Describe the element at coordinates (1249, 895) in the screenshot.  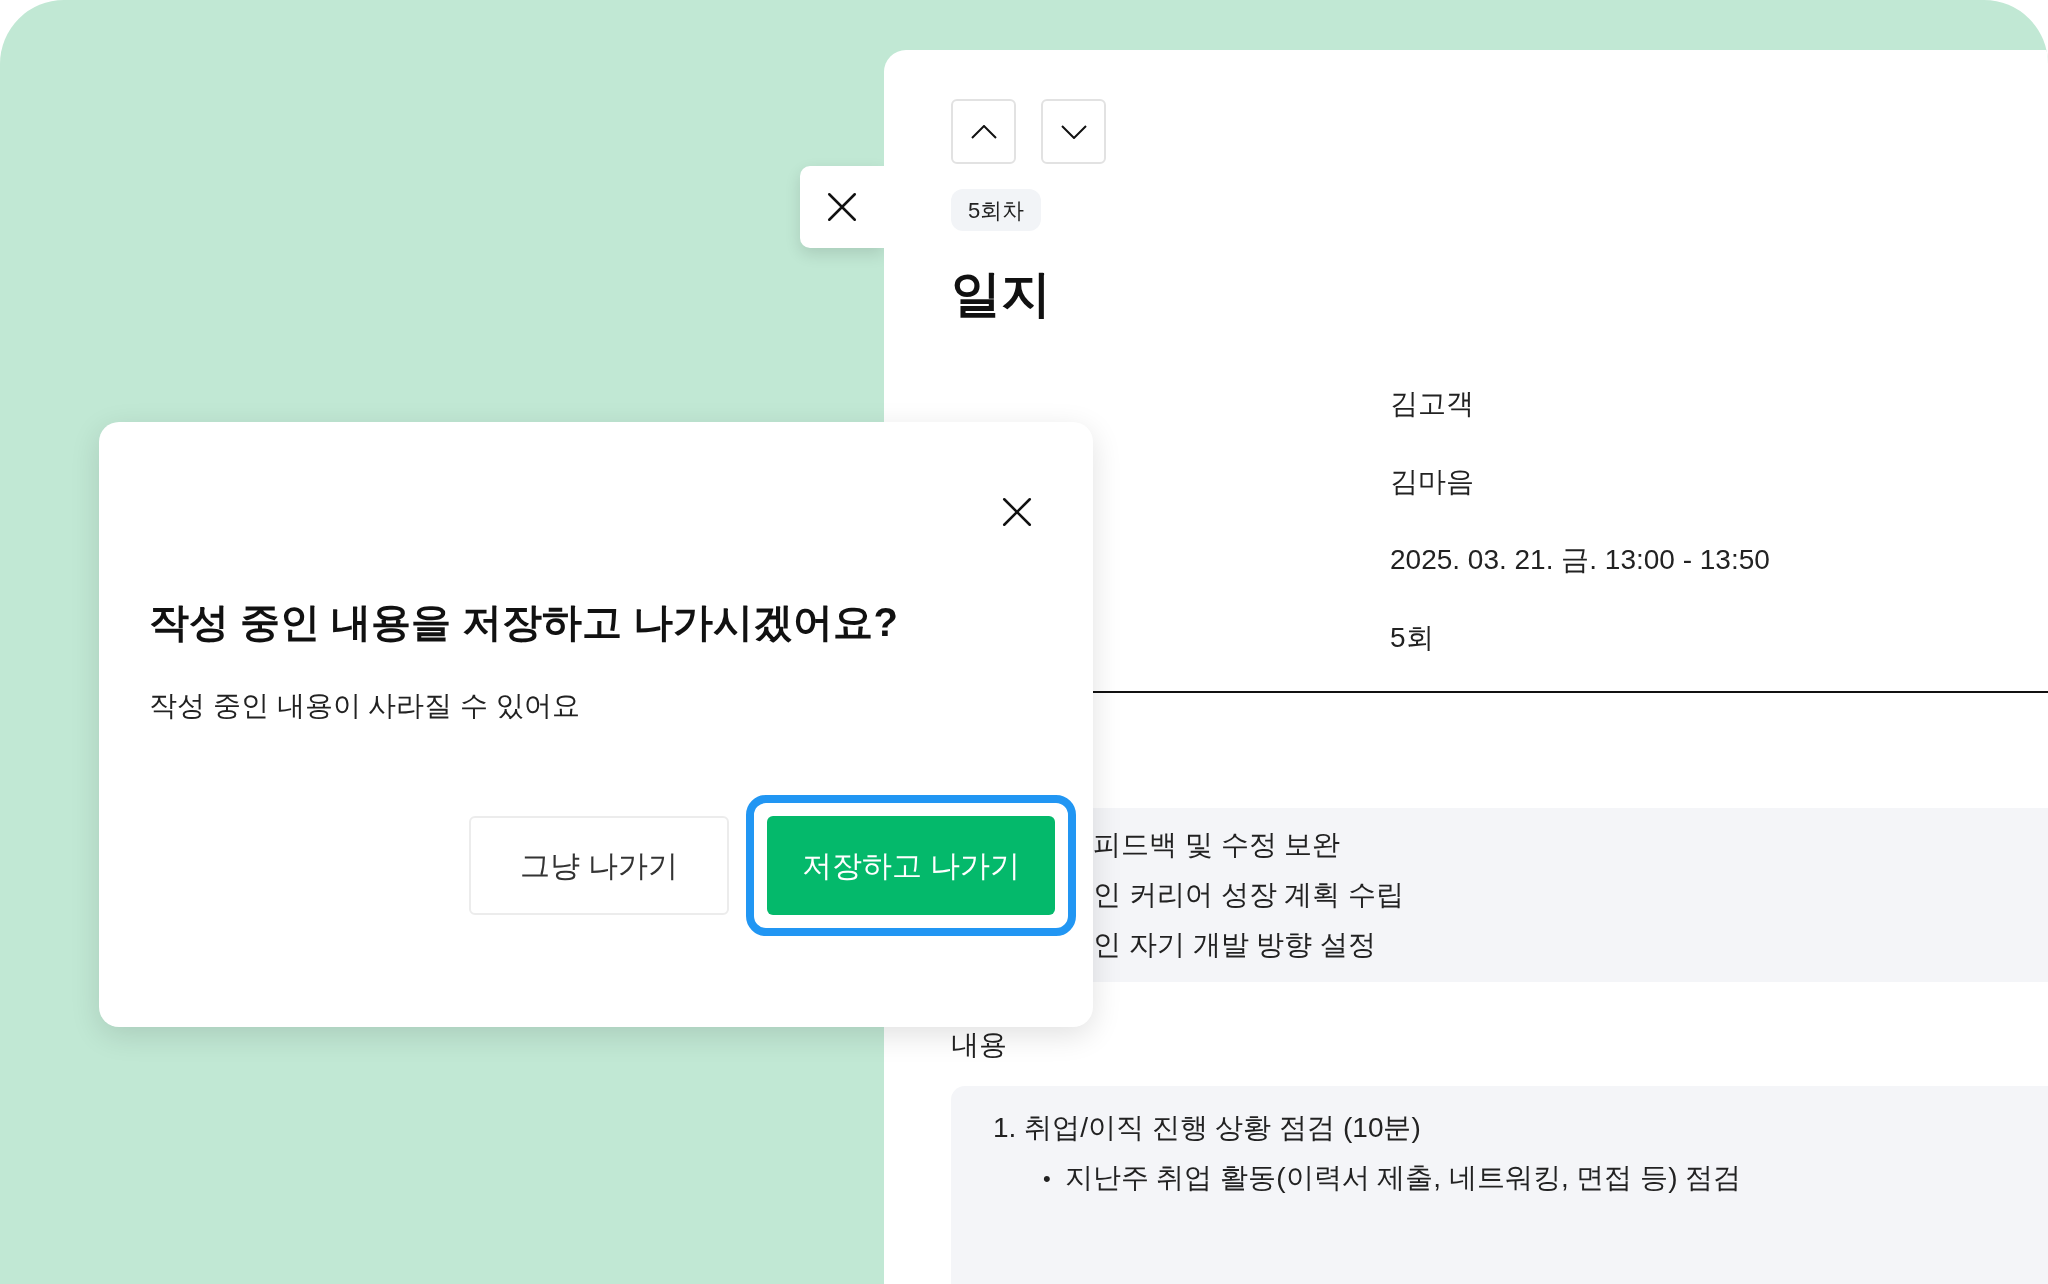
I see `goal-text: 인 커리어 성장 계획 수립` at that location.